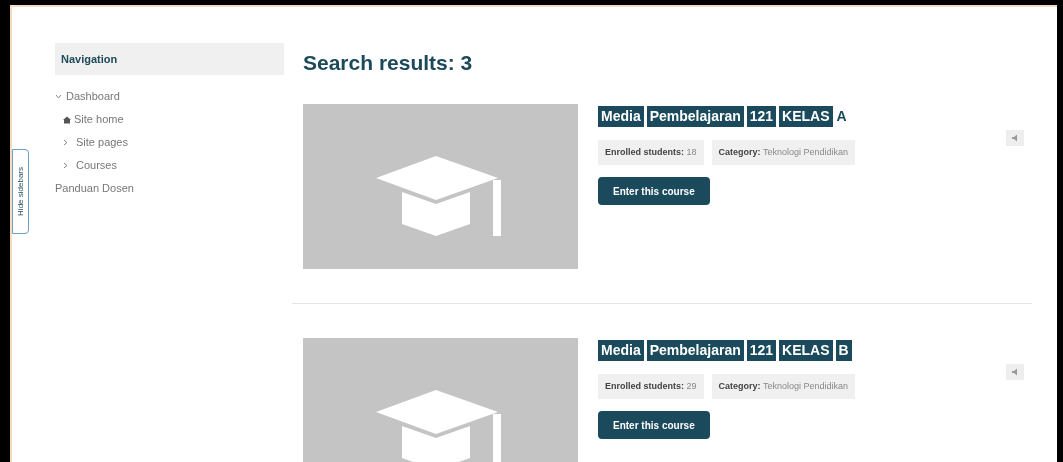 The image size is (1063, 462). Describe the element at coordinates (843, 350) in the screenshot. I see `highlighted-title-word: B` at that location.